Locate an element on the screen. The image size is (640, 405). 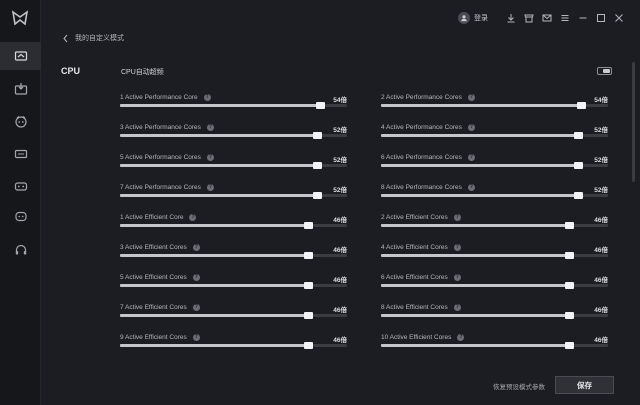
slider-label: 9 Active Efficient Cores? is located at coordinates (160, 337).